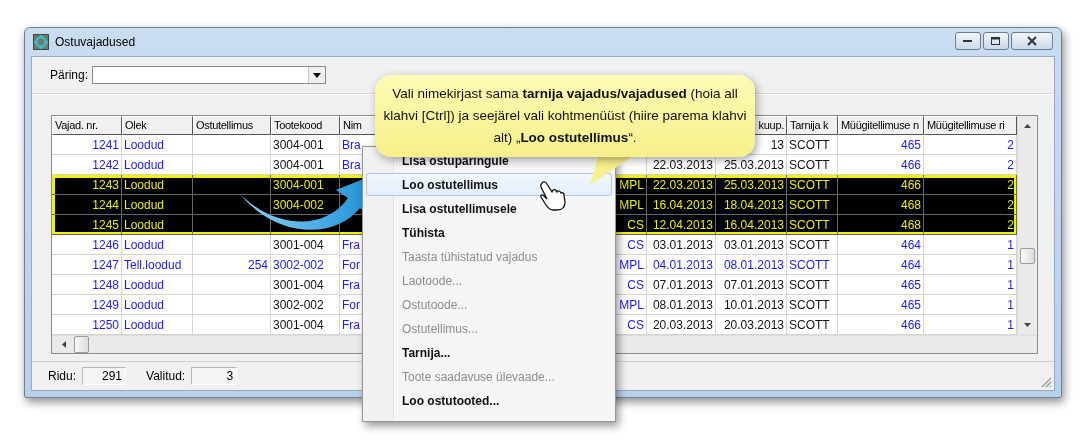 This screenshot has height=442, width=1086. Describe the element at coordinates (105, 304) in the screenshot. I see `table-cell: 1249` at that location.